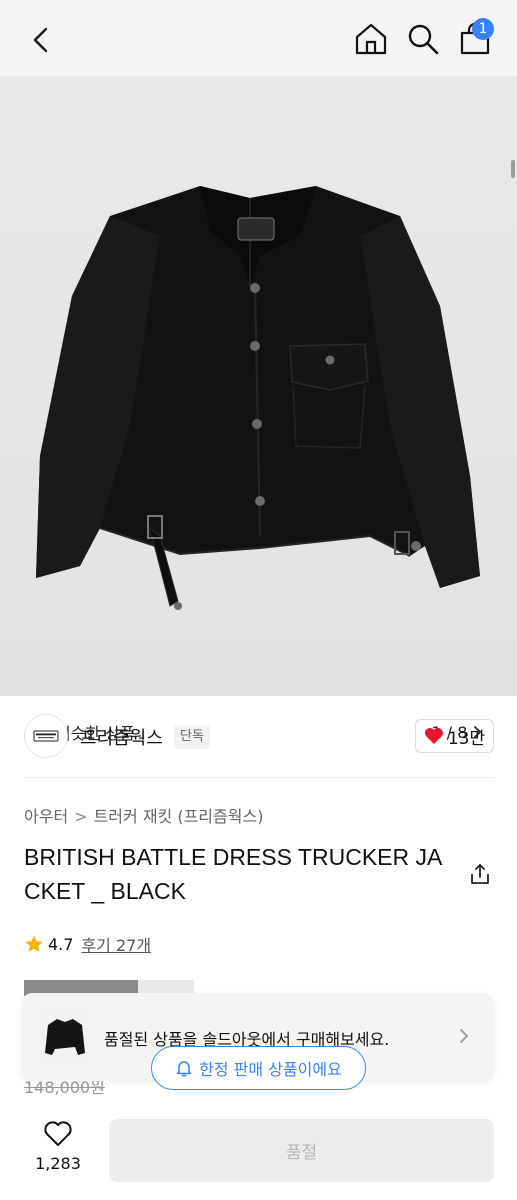  I want to click on search-icon, so click(423, 39).